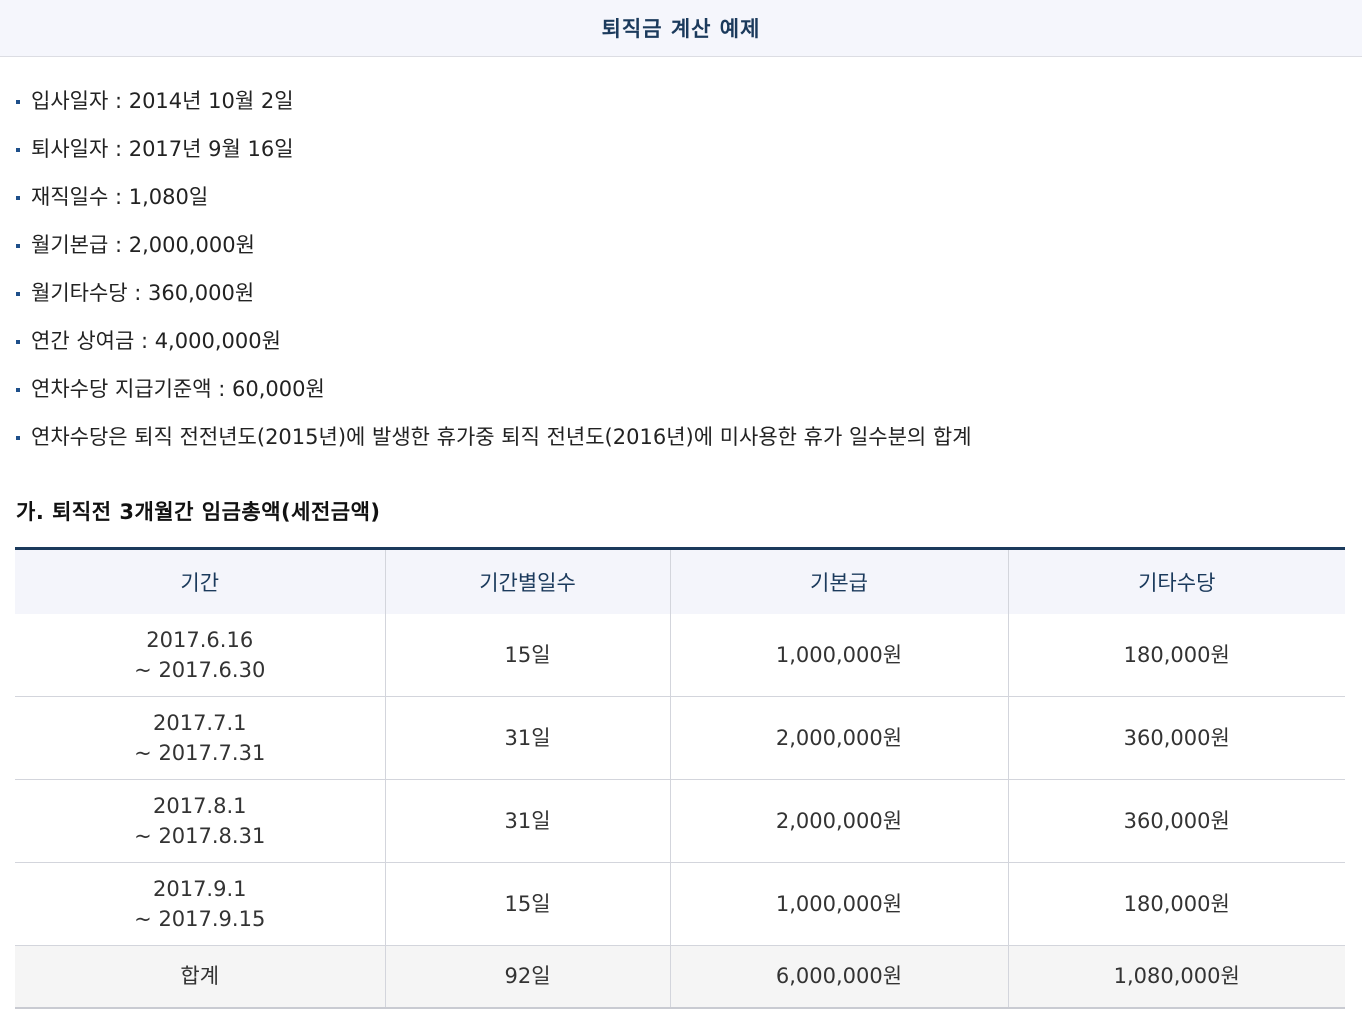 The height and width of the screenshot is (1017, 1362). What do you see at coordinates (527, 977) in the screenshot?
I see `total-days: 92일` at bounding box center [527, 977].